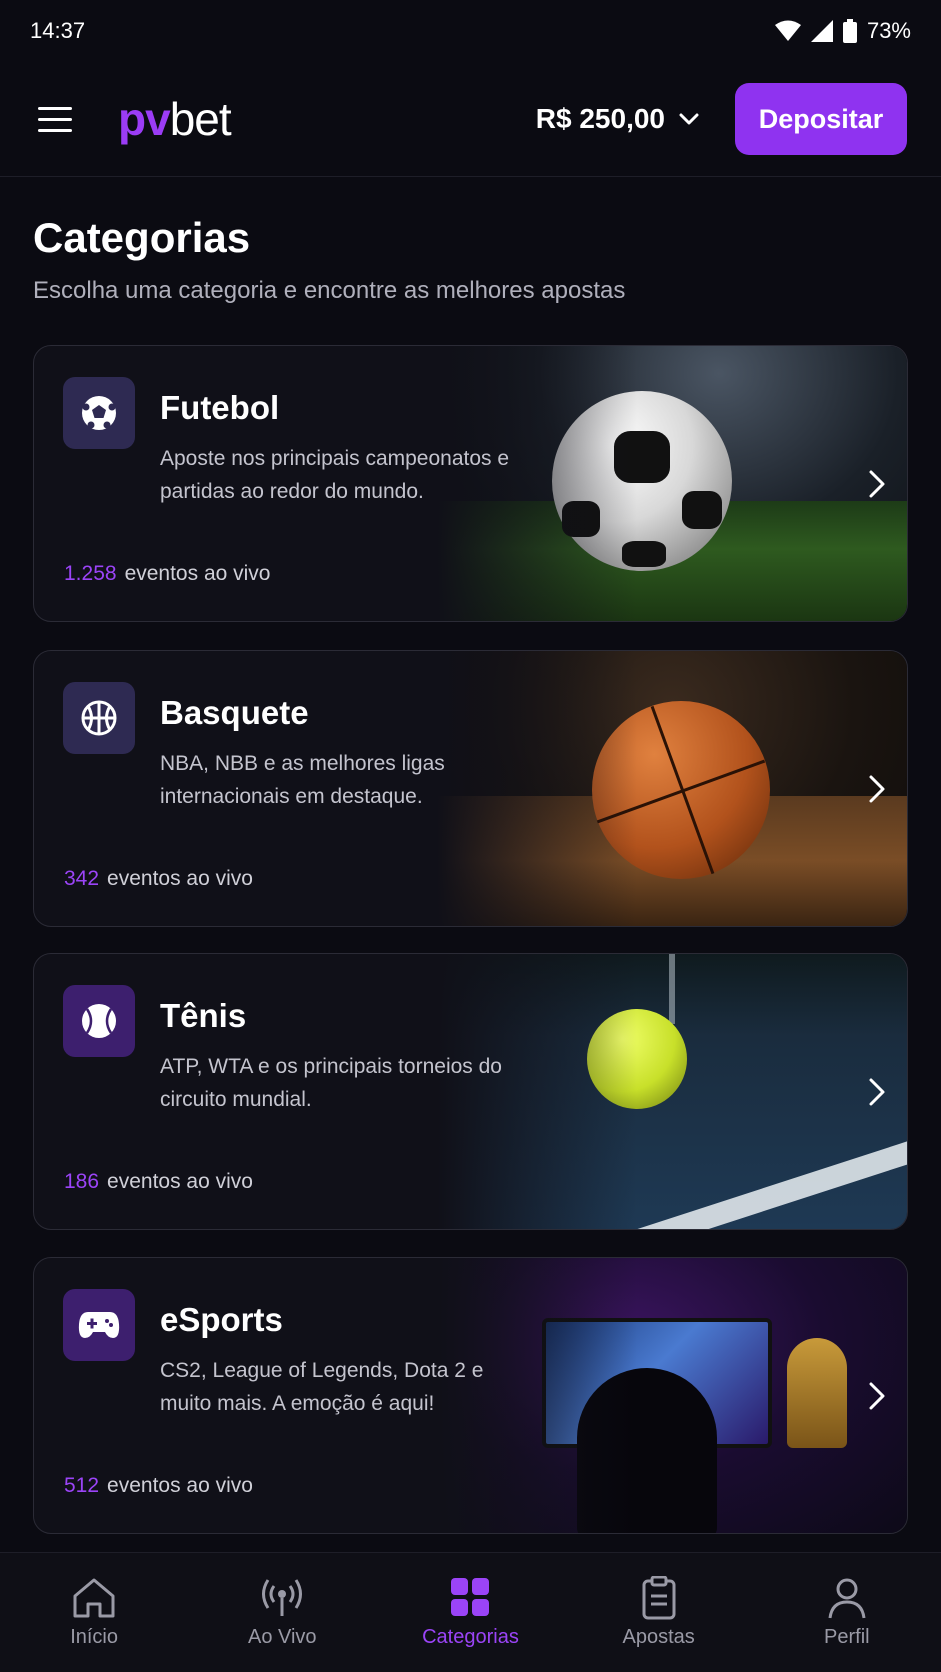  I want to click on logo-pv: pv, so click(144, 119).